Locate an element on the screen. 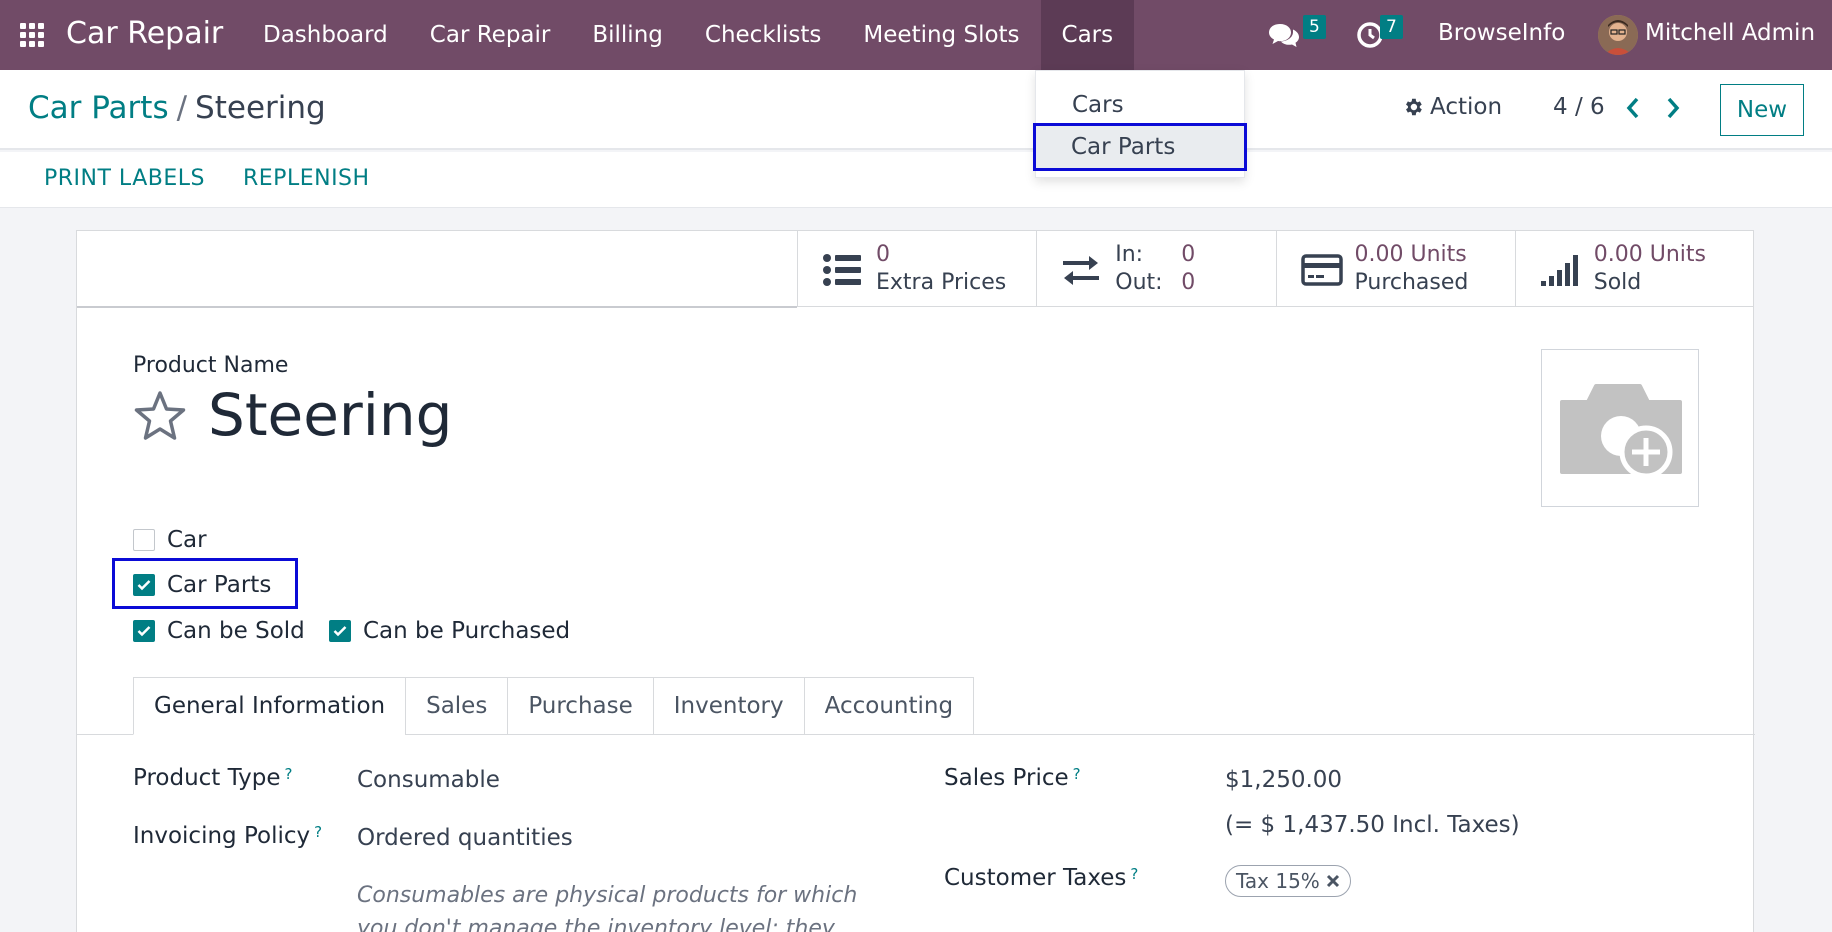 This screenshot has width=1832, height=932. user-avatar is located at coordinates (1618, 35).